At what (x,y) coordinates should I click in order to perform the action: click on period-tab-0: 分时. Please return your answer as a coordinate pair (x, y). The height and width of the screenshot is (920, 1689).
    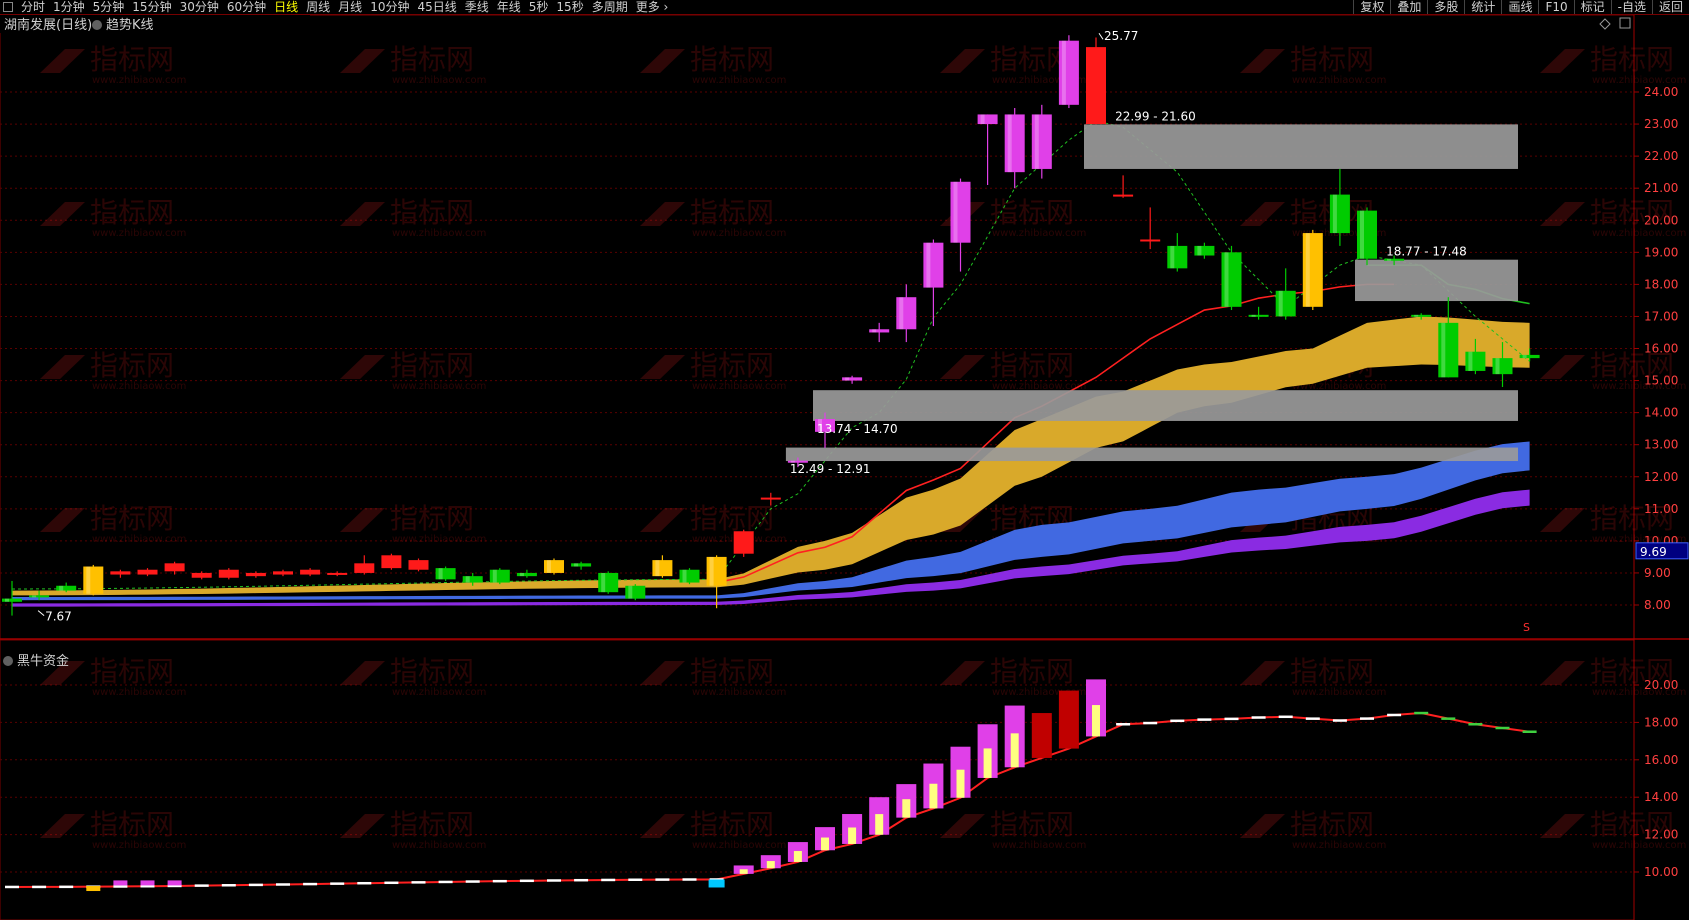
    Looking at the image, I should click on (33, 7).